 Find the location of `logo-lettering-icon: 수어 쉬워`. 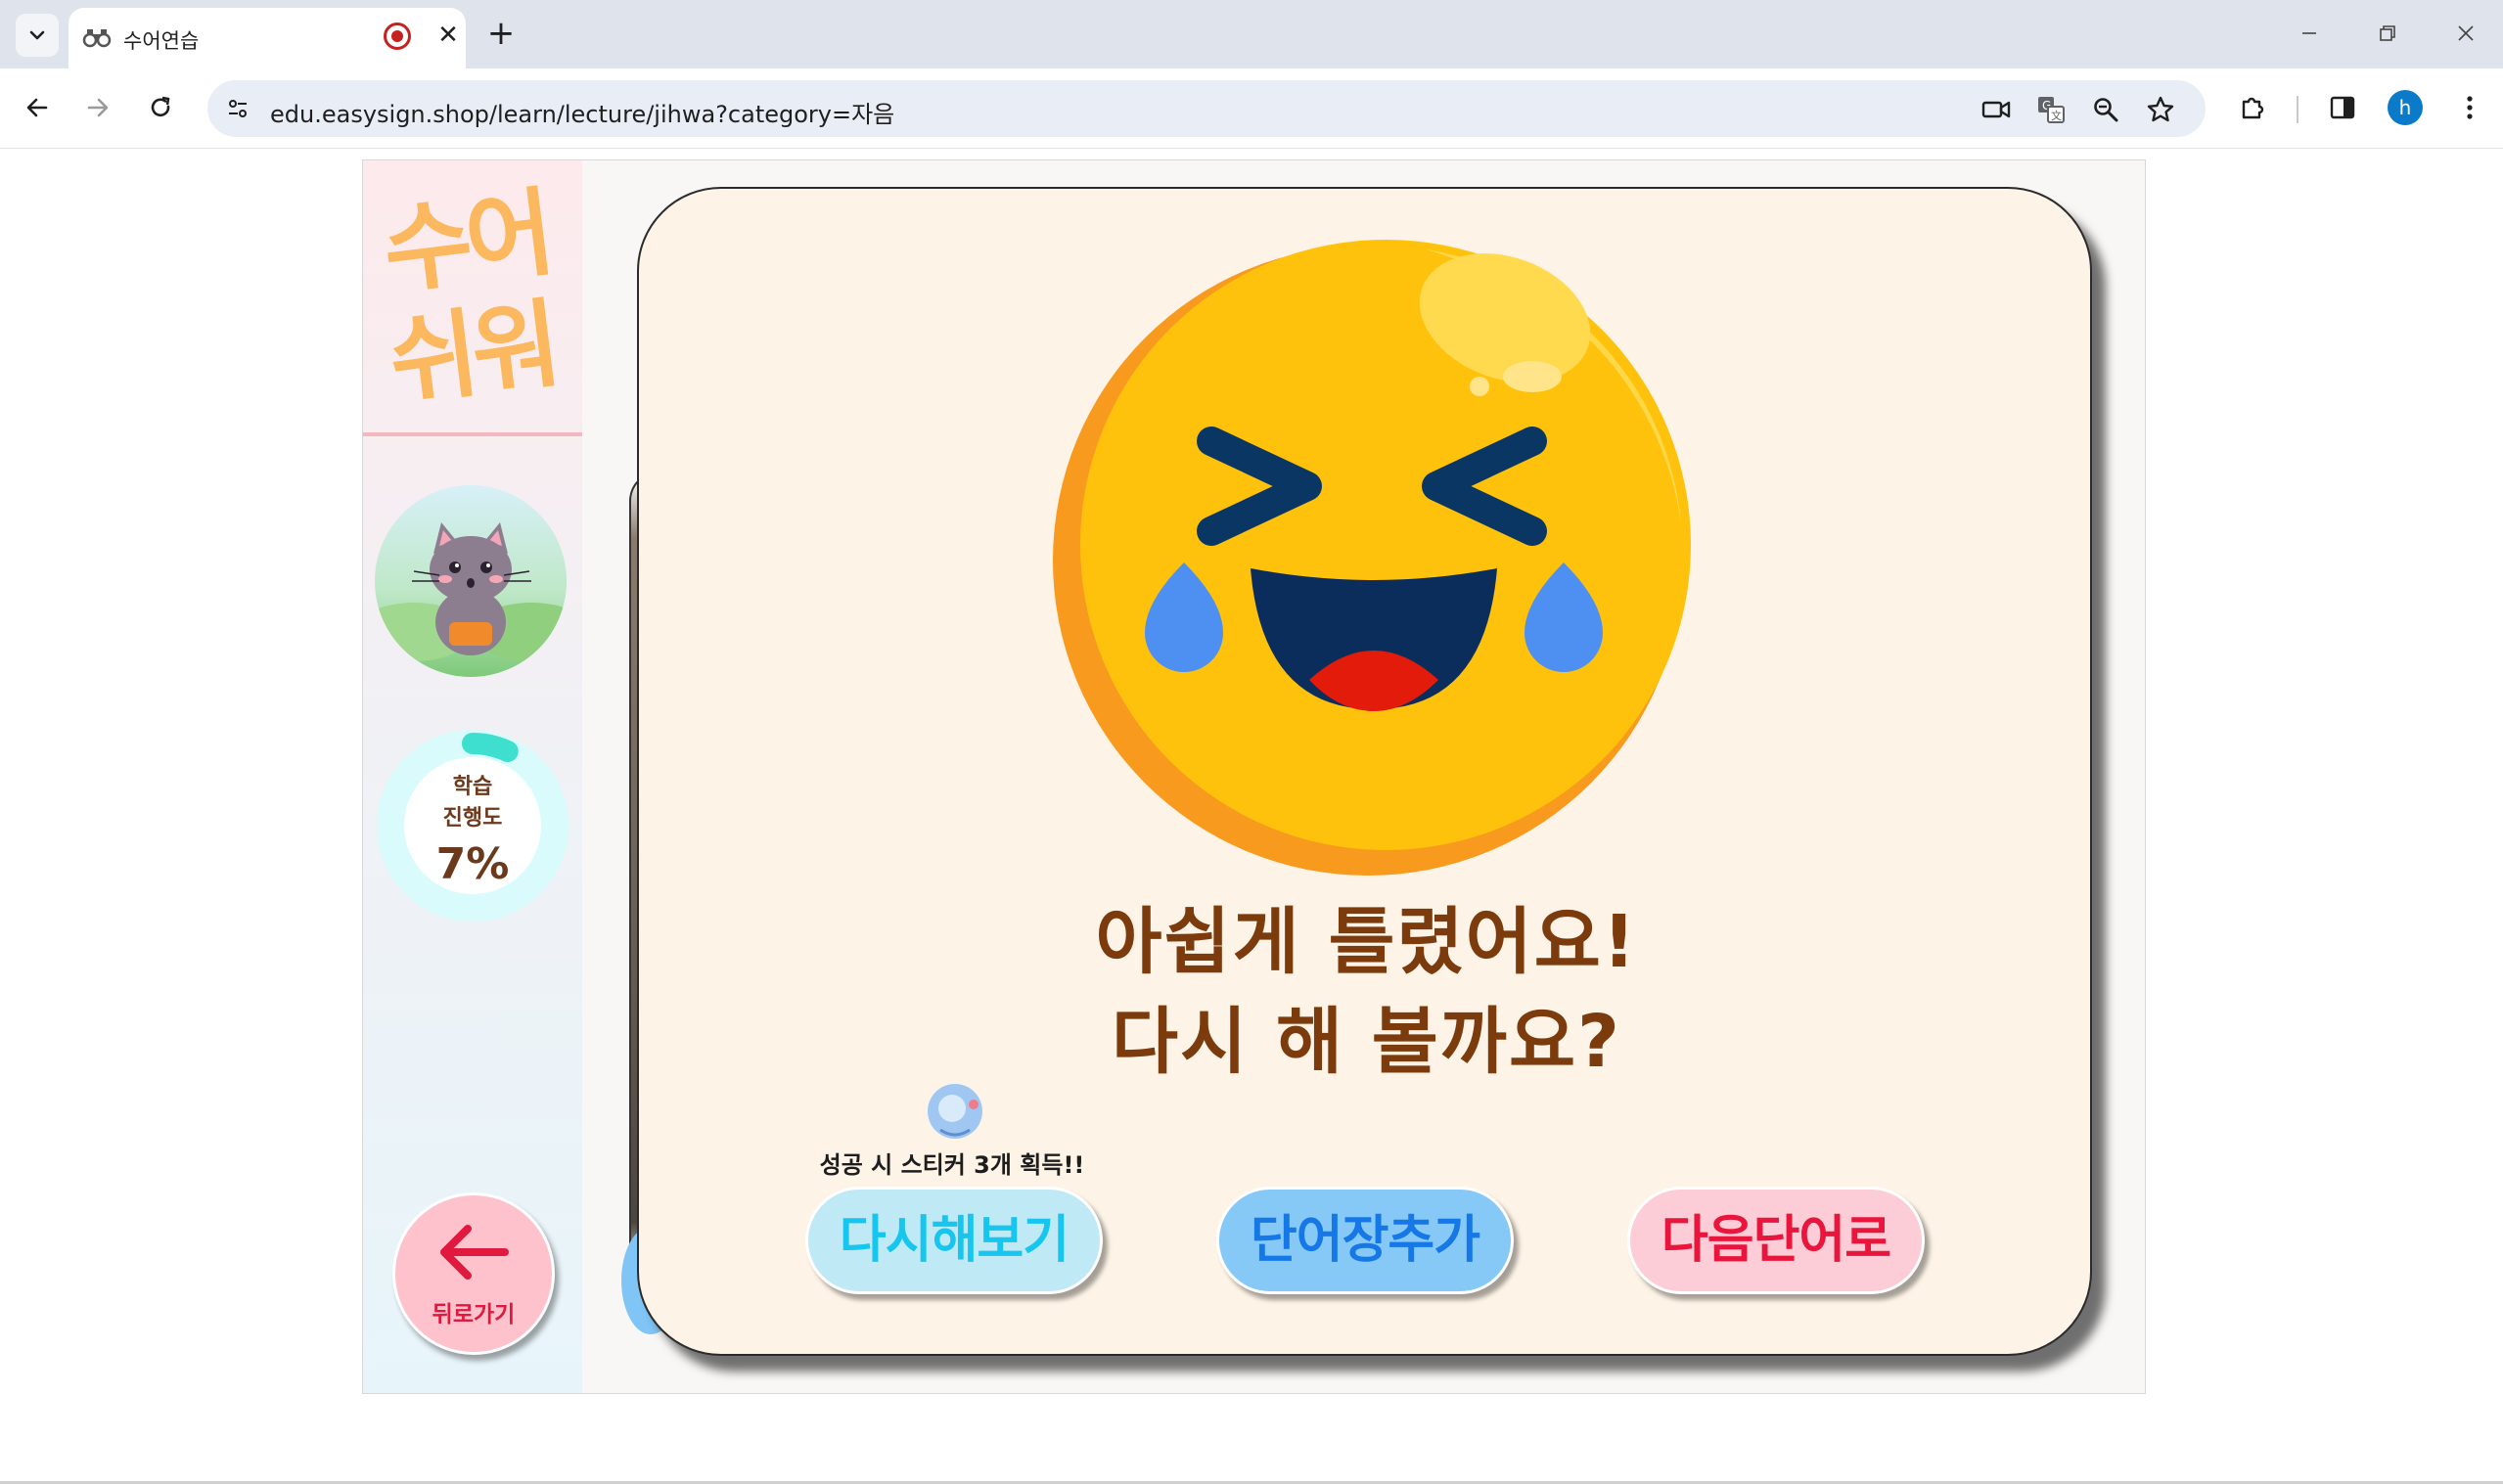

logo-lettering-icon: 수어 쉬워 is located at coordinates (469, 298).